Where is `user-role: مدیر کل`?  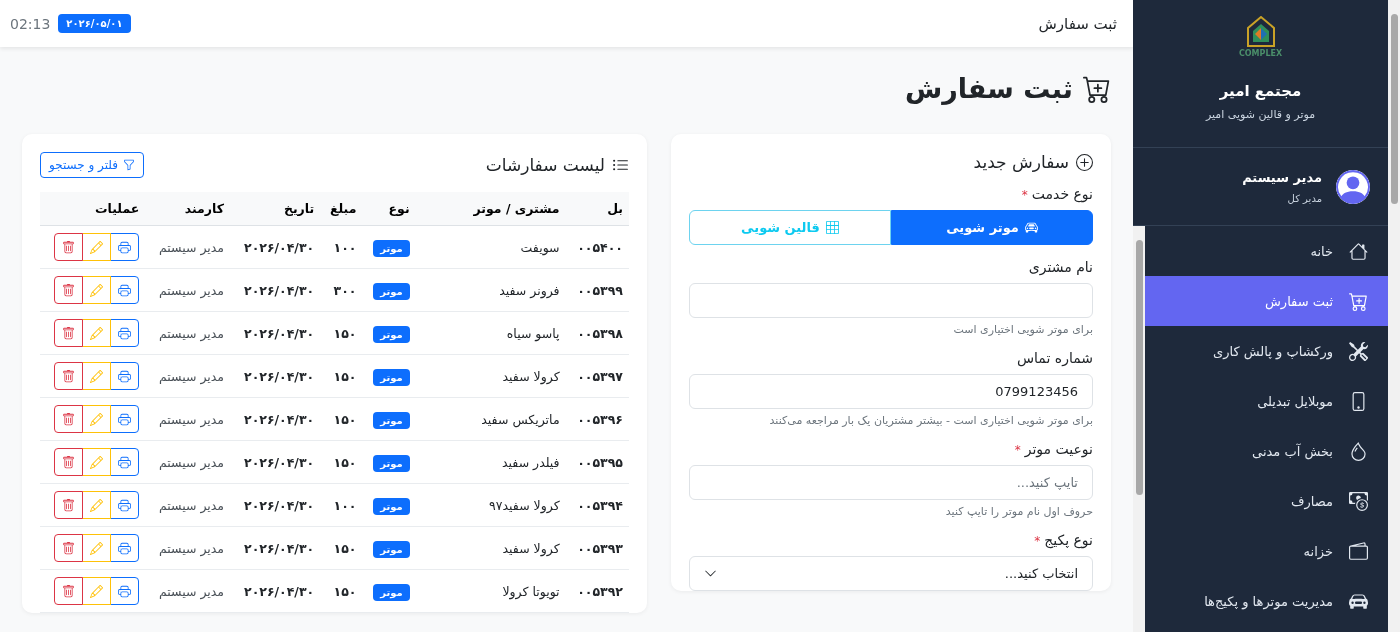 user-role: مدیر کل is located at coordinates (1304, 198).